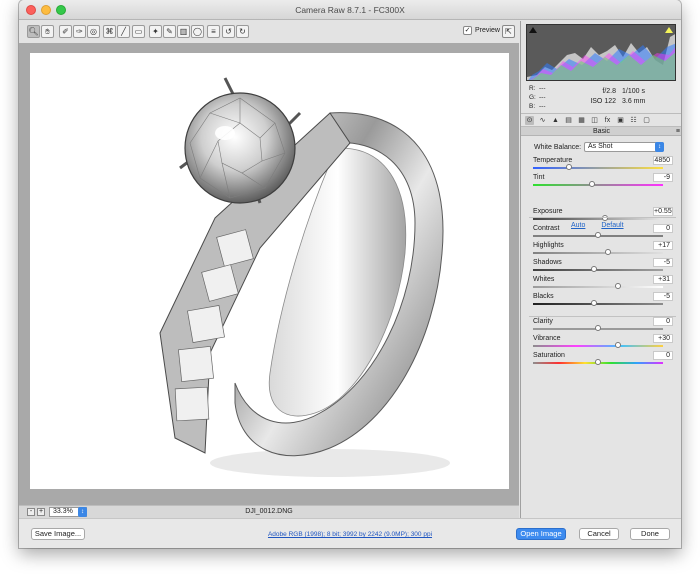  I want to click on detail-tab-icon: ▲, so click(555, 120).